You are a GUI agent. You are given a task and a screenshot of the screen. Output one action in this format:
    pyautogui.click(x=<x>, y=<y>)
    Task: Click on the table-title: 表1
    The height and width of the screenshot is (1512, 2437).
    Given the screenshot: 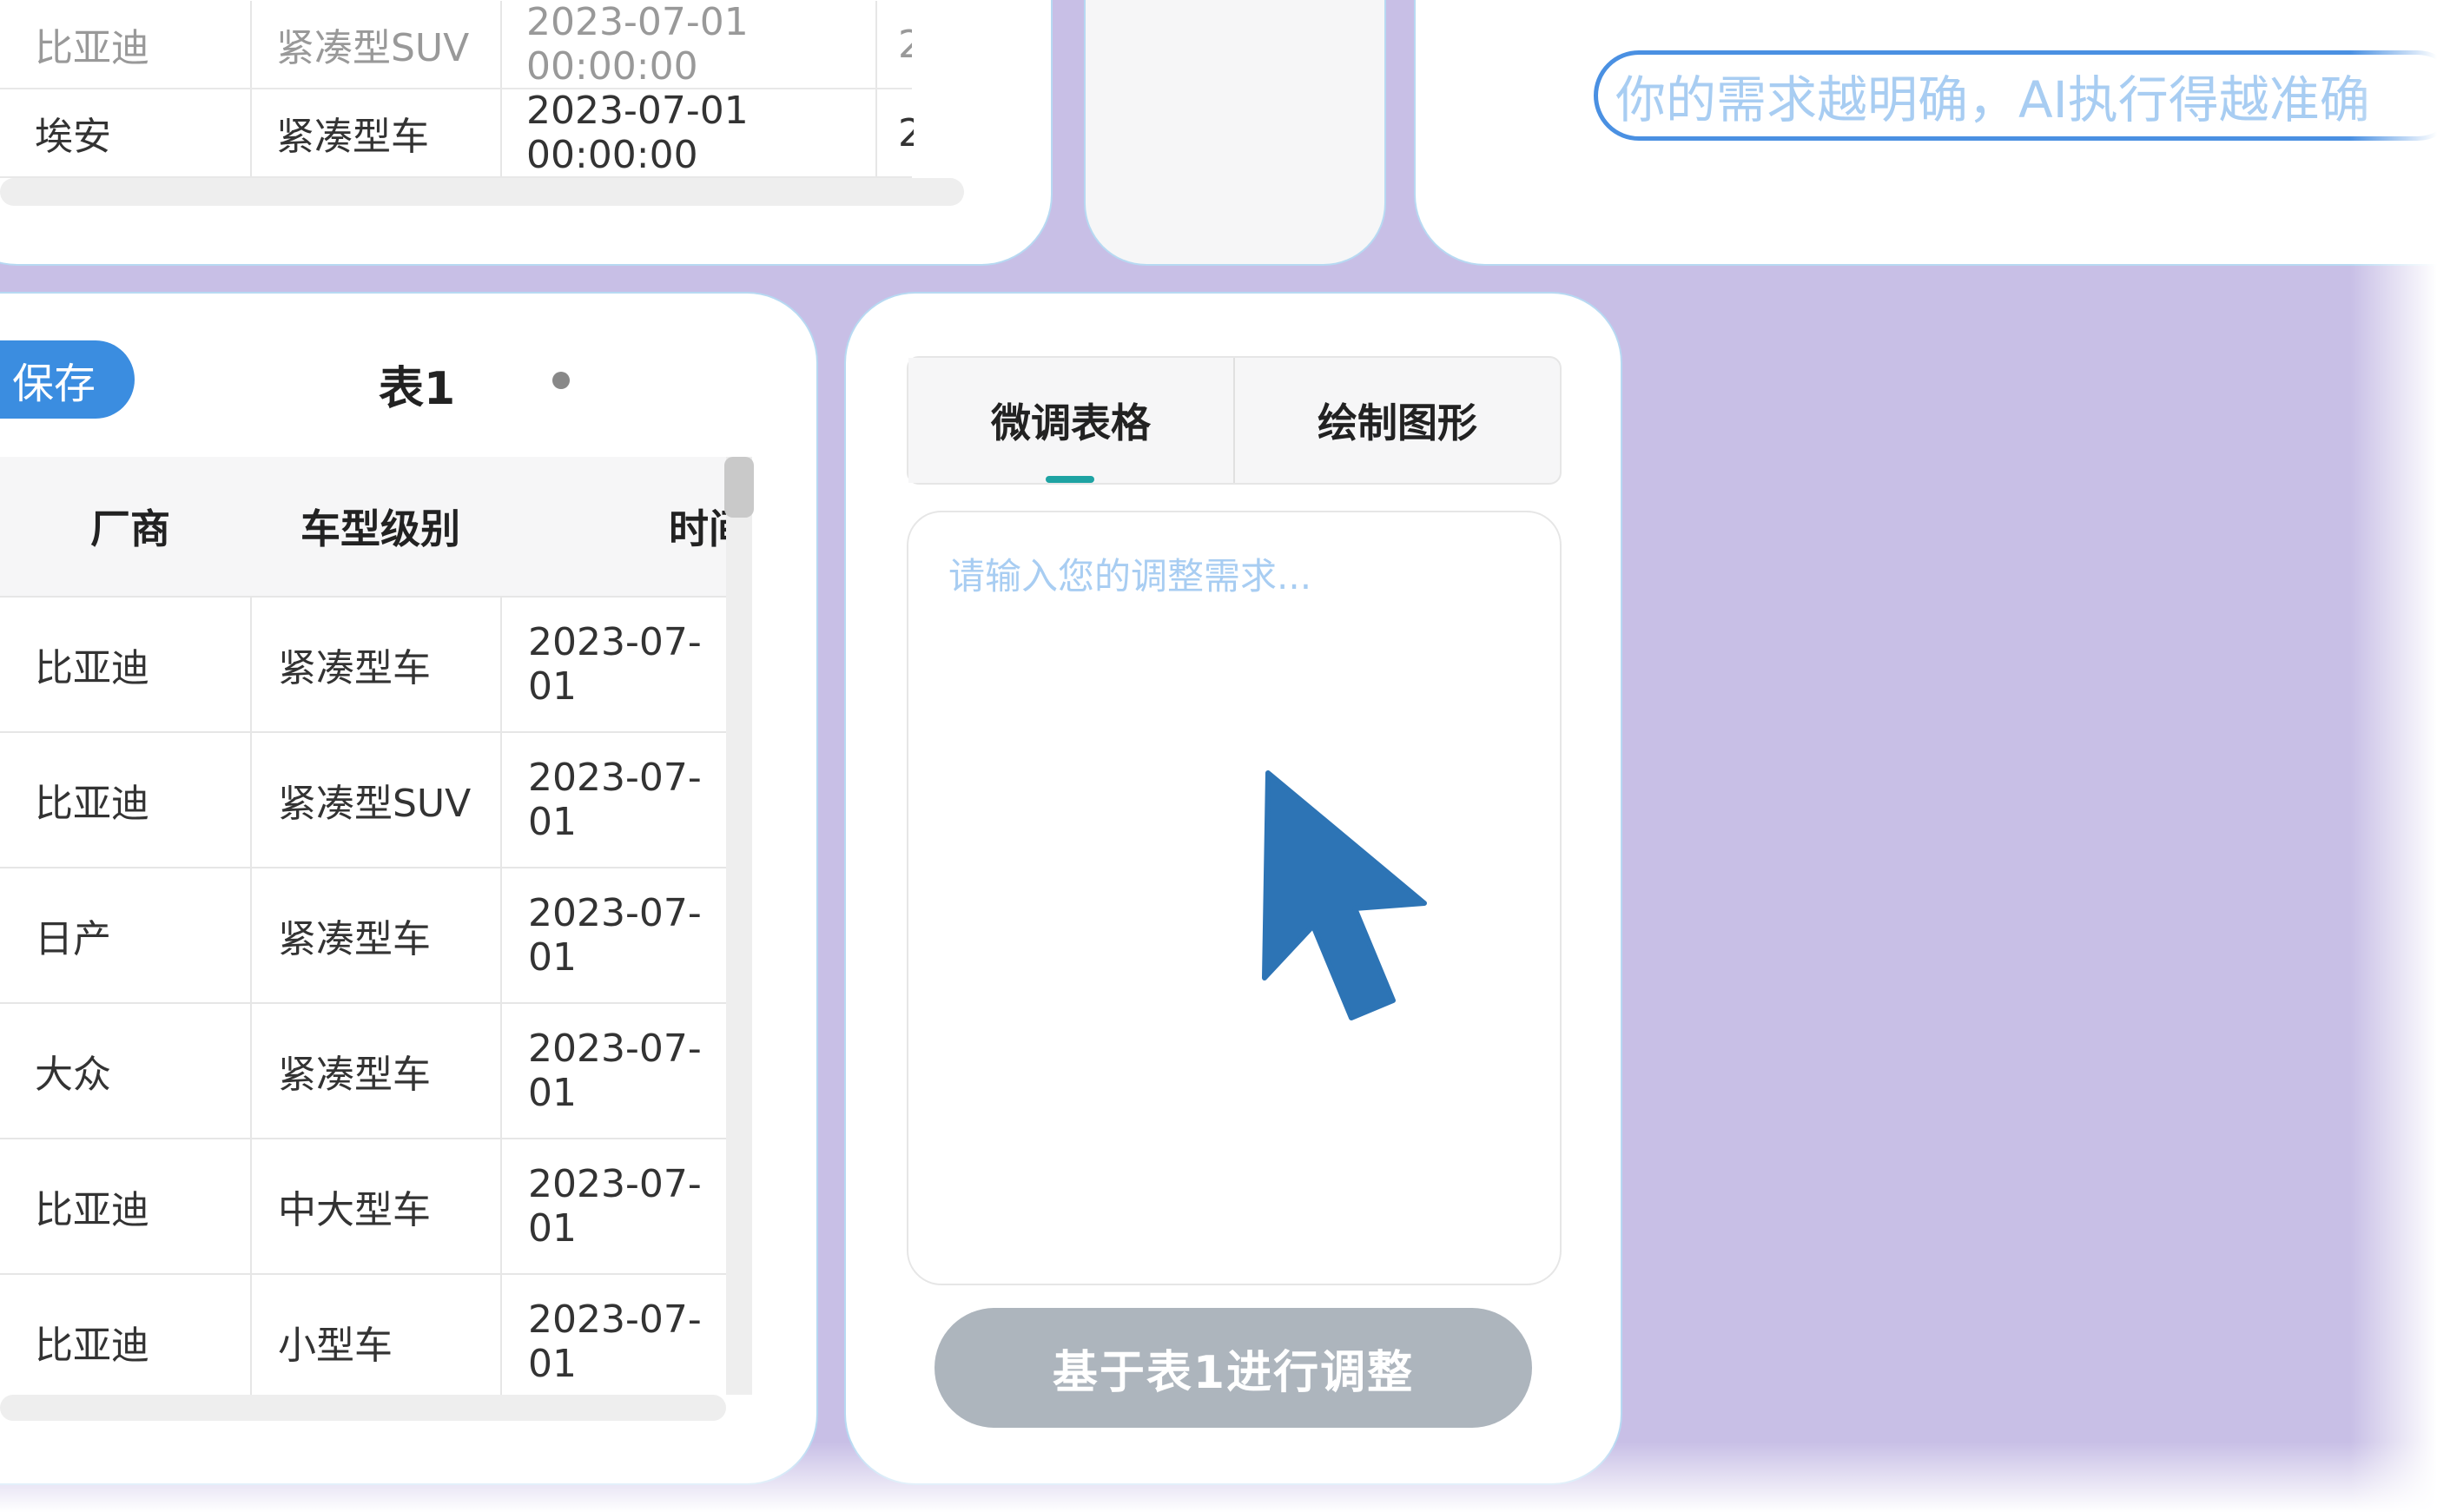 What is the action you would take?
    pyautogui.click(x=417, y=389)
    